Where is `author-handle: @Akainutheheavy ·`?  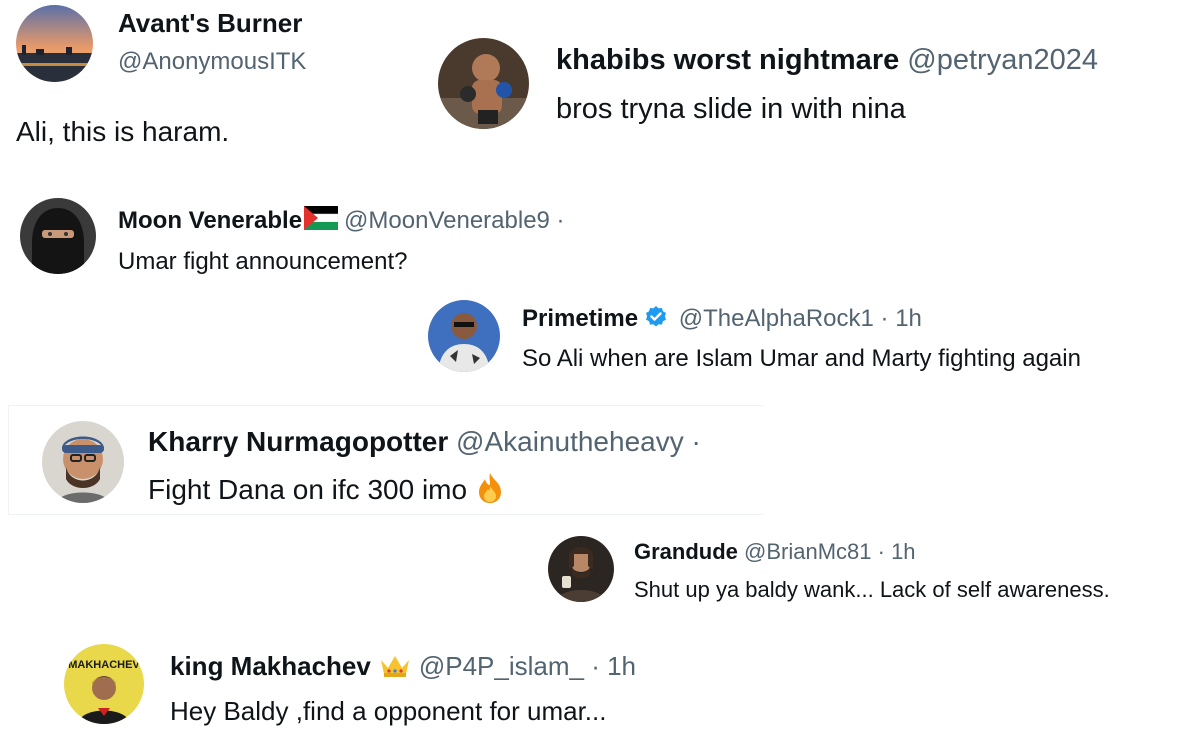 author-handle: @Akainutheheavy · is located at coordinates (578, 441).